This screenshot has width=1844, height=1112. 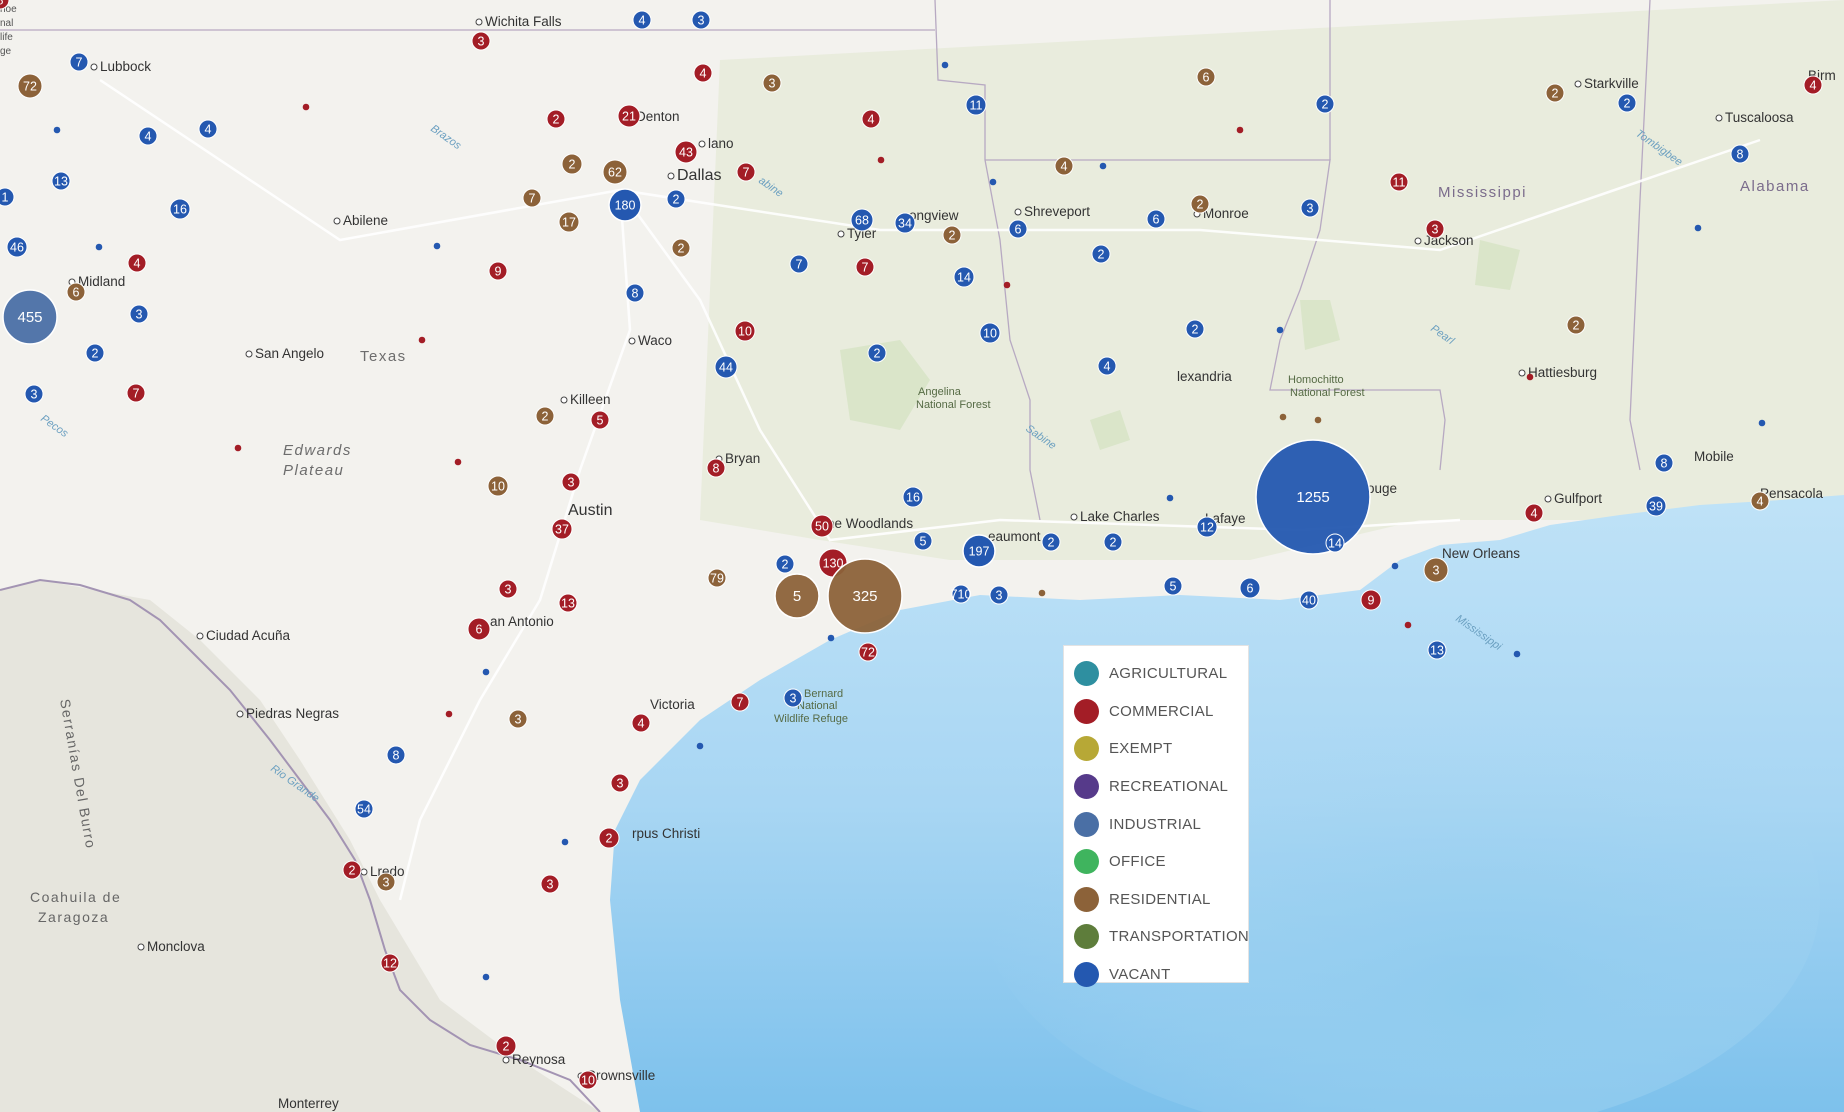 I want to click on cluster-marker-residential: 325, so click(x=865, y=596).